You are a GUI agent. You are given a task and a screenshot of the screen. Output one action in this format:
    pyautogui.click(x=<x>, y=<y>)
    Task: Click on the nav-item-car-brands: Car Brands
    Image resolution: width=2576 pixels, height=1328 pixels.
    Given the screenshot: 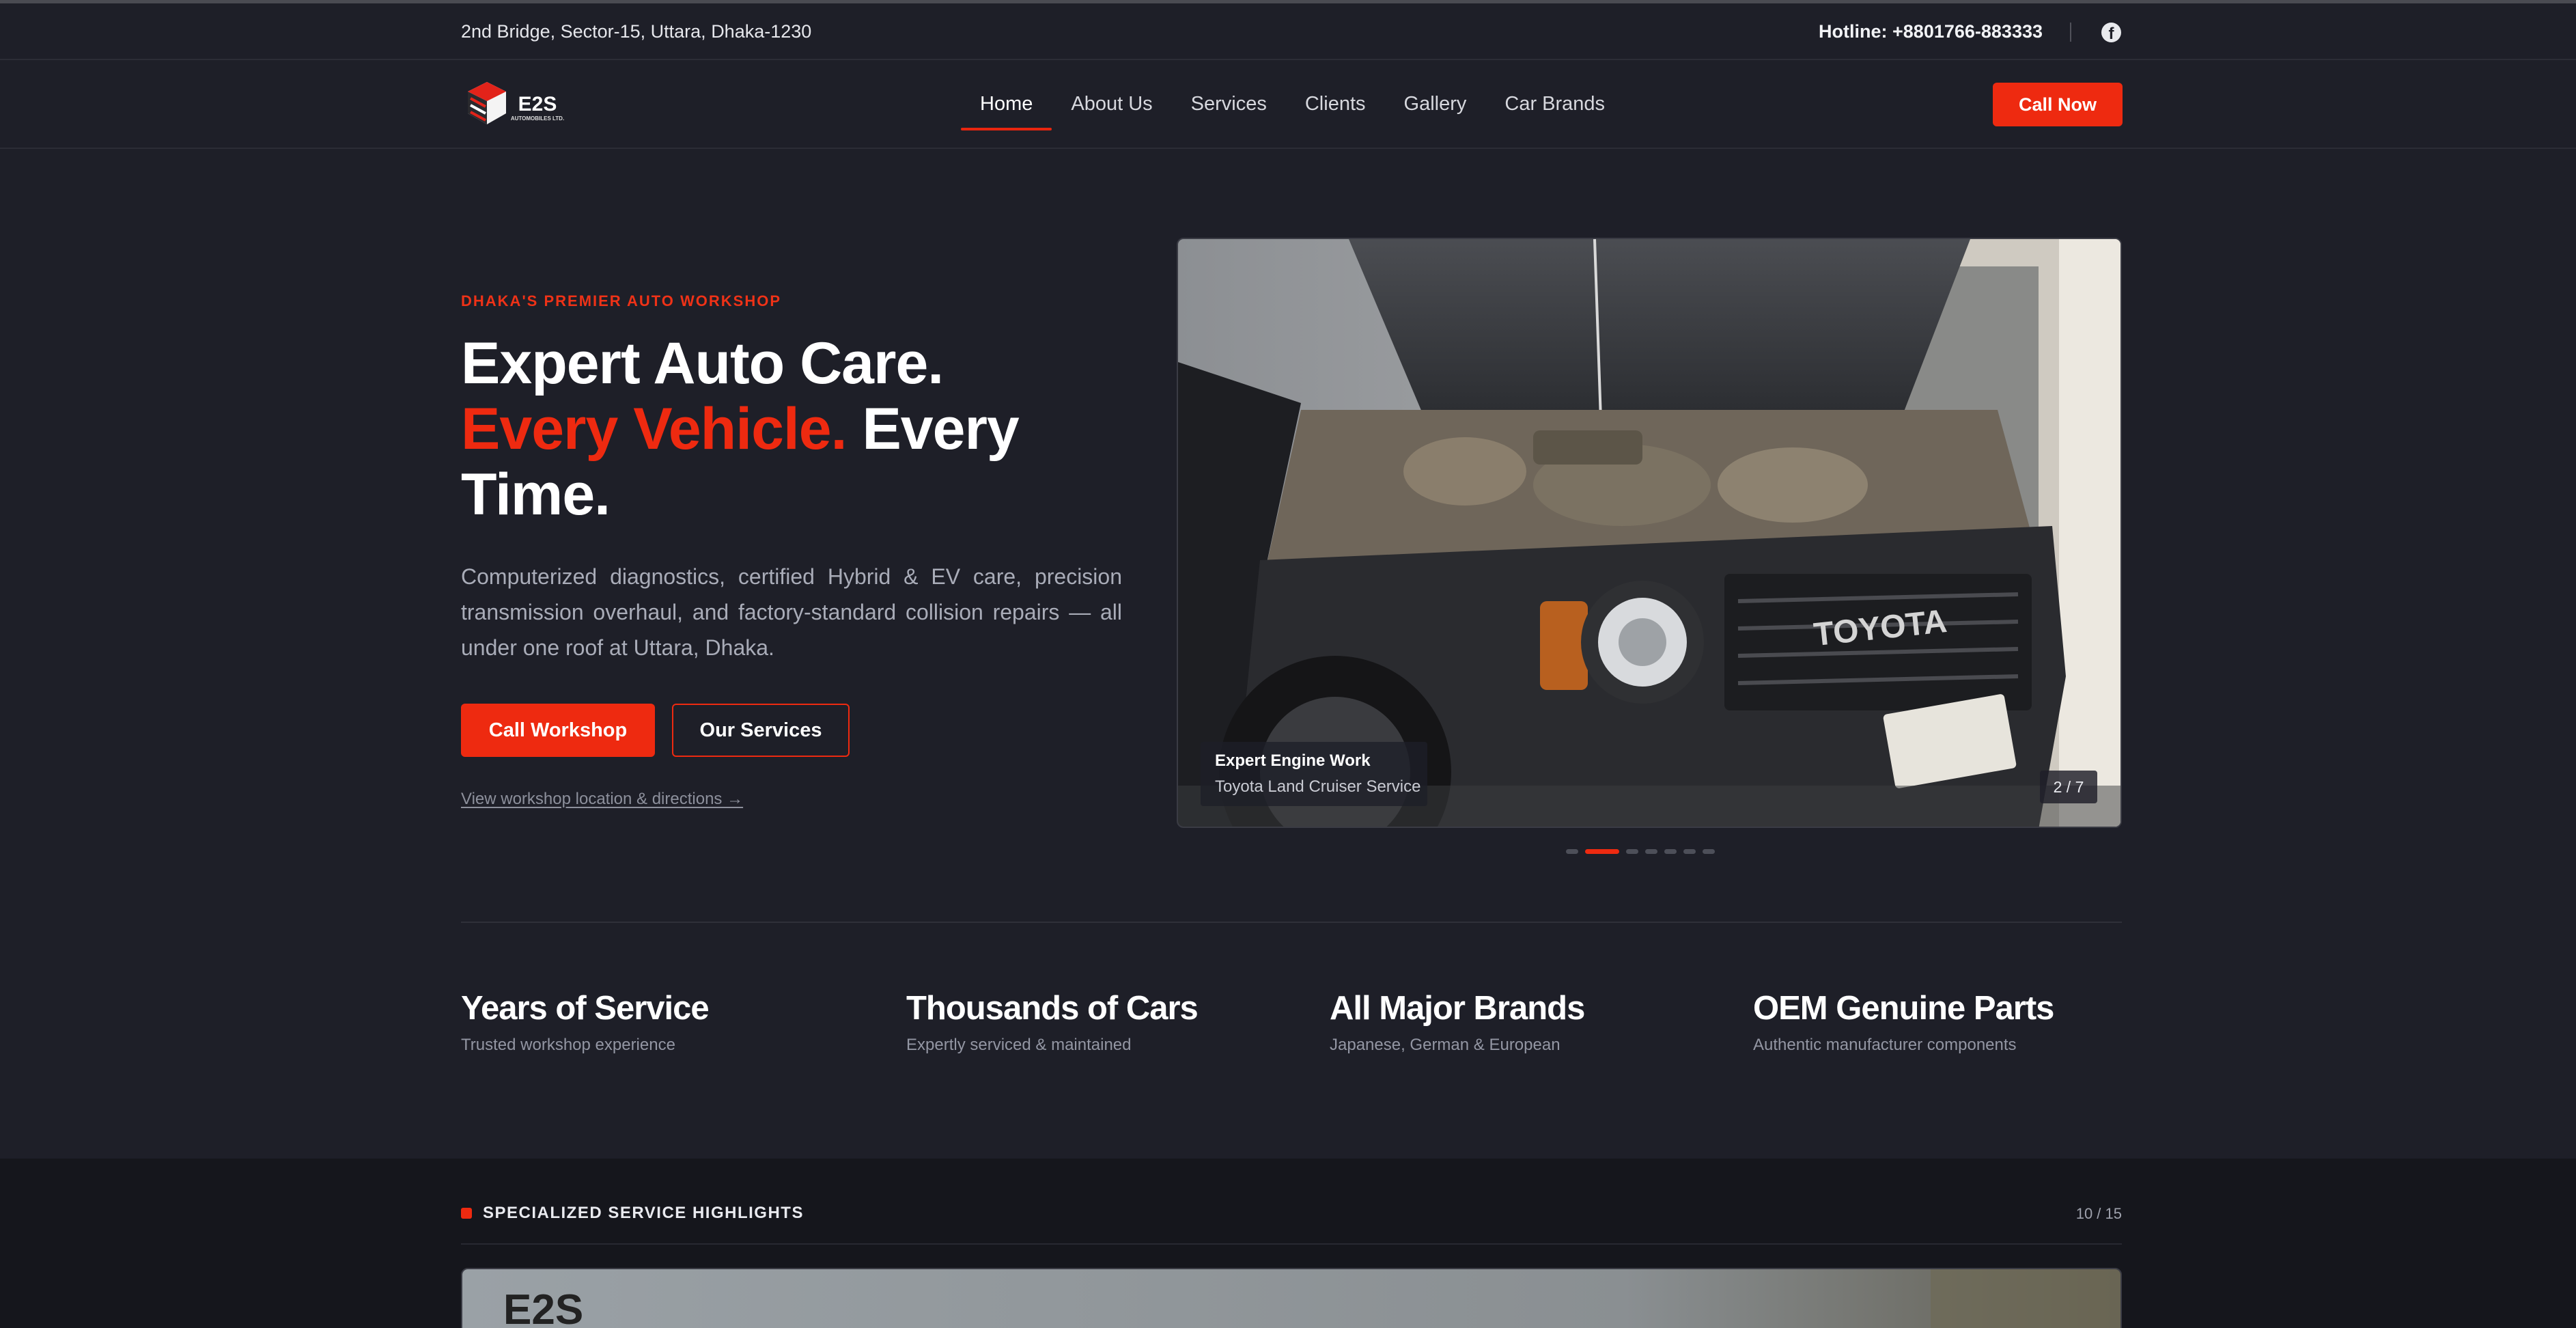 What is the action you would take?
    pyautogui.click(x=1554, y=105)
    